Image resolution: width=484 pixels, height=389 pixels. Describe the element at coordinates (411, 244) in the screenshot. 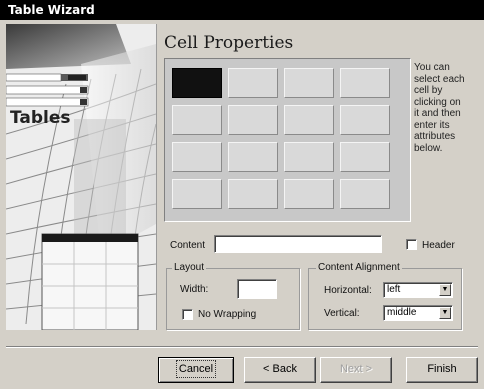

I see `header-checkbox` at that location.